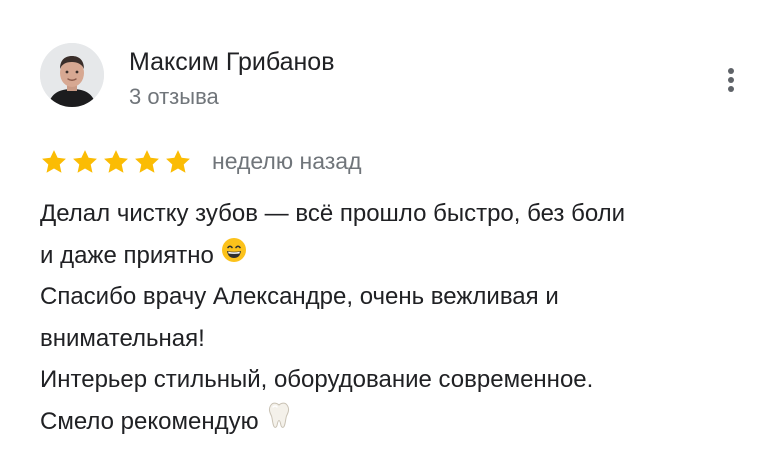 This screenshot has width=782, height=468. I want to click on review-line-text: и даже приятно, so click(127, 255).